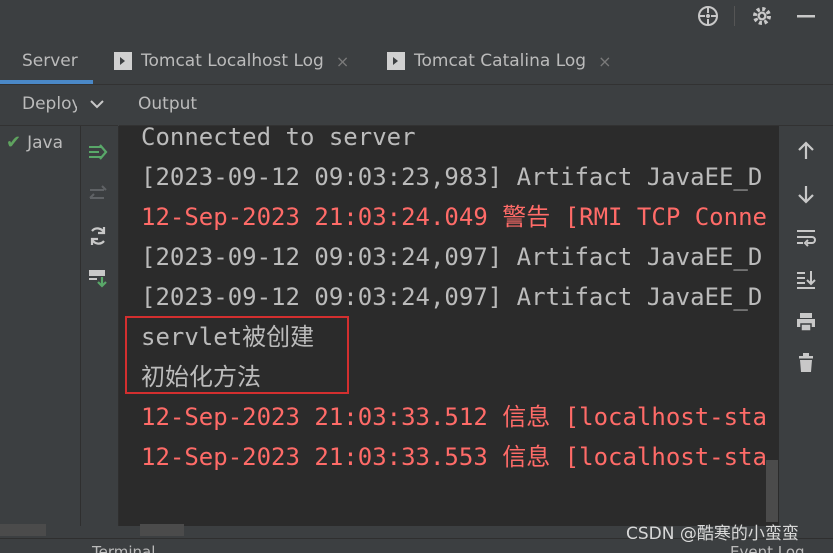  I want to click on arrow-up-icon, so click(806, 151).